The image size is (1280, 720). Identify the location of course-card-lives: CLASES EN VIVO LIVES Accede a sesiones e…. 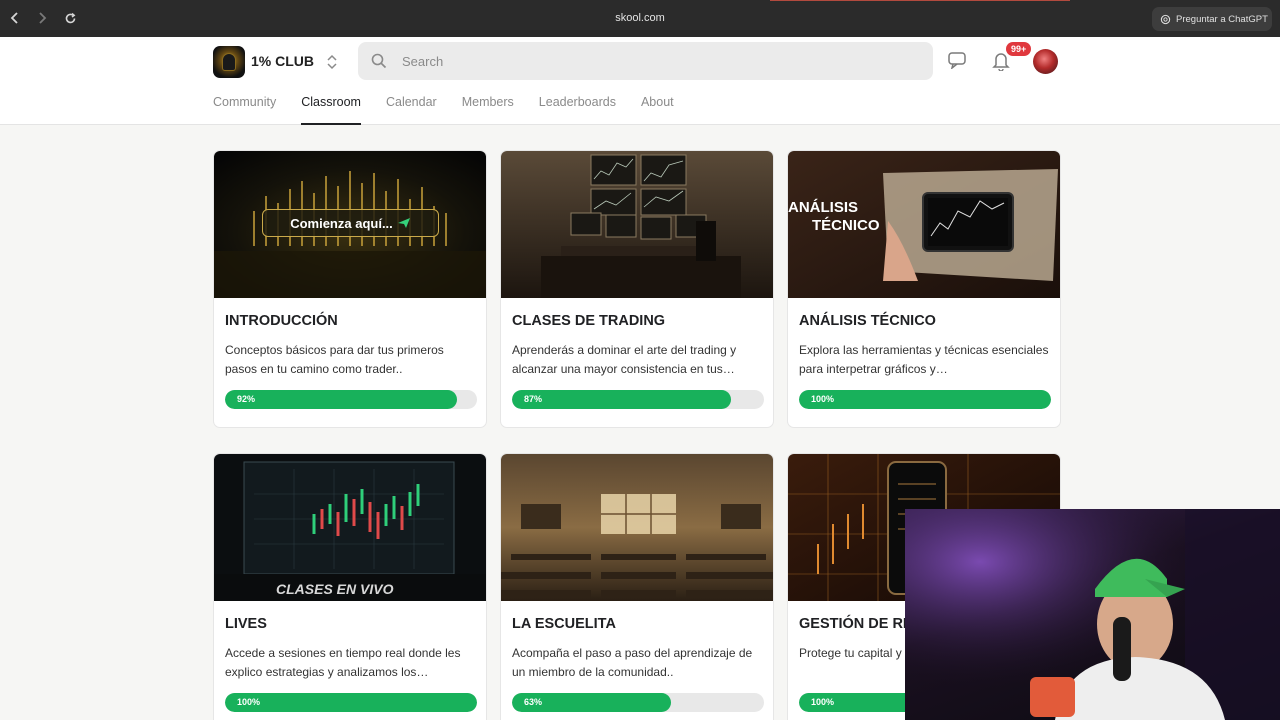
(350, 586).